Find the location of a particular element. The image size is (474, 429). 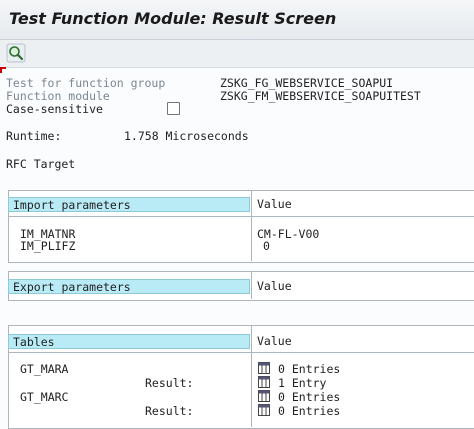

page-title: Test Function Module: Result Screen is located at coordinates (173, 18).